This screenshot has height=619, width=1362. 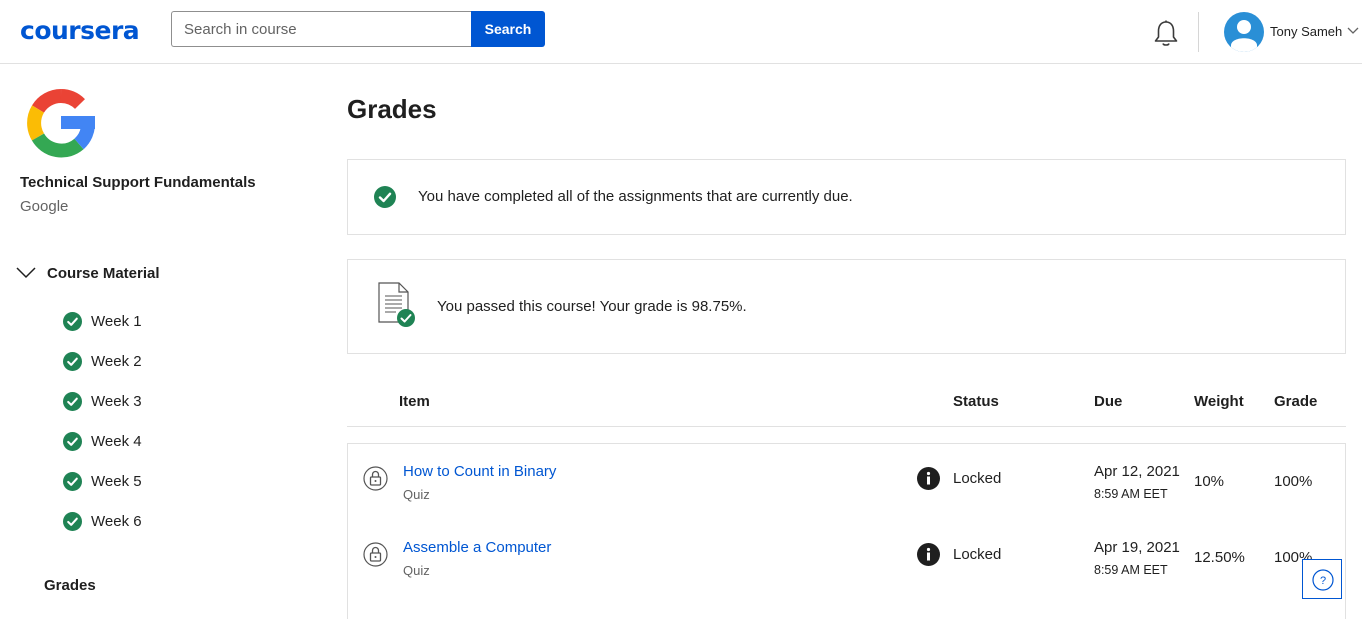 What do you see at coordinates (396, 304) in the screenshot?
I see `document-check-icon` at bounding box center [396, 304].